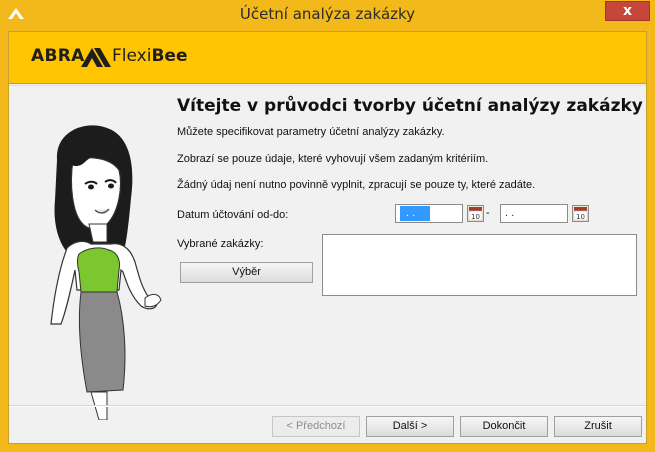 Image resolution: width=655 pixels, height=452 pixels. Describe the element at coordinates (327, 406) in the screenshot. I see `footer-divider-highlight` at that location.